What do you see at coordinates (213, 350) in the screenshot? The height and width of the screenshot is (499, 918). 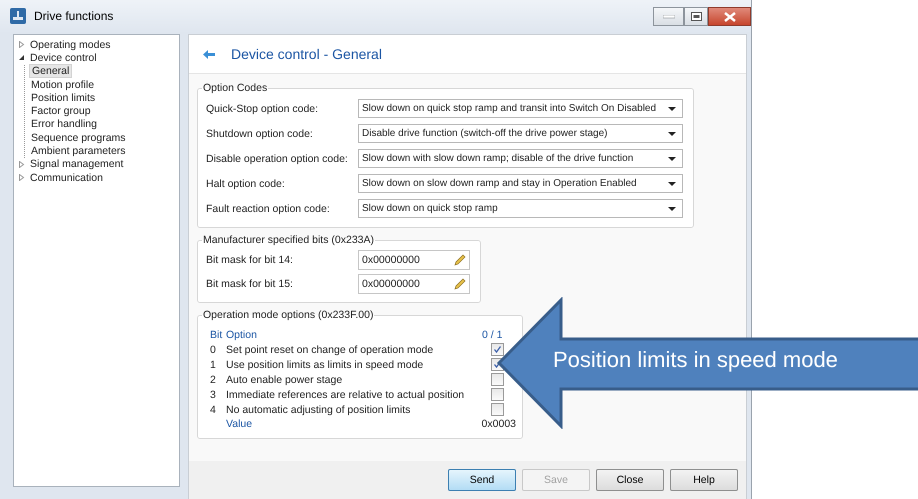 I see `bit-number: 0` at bounding box center [213, 350].